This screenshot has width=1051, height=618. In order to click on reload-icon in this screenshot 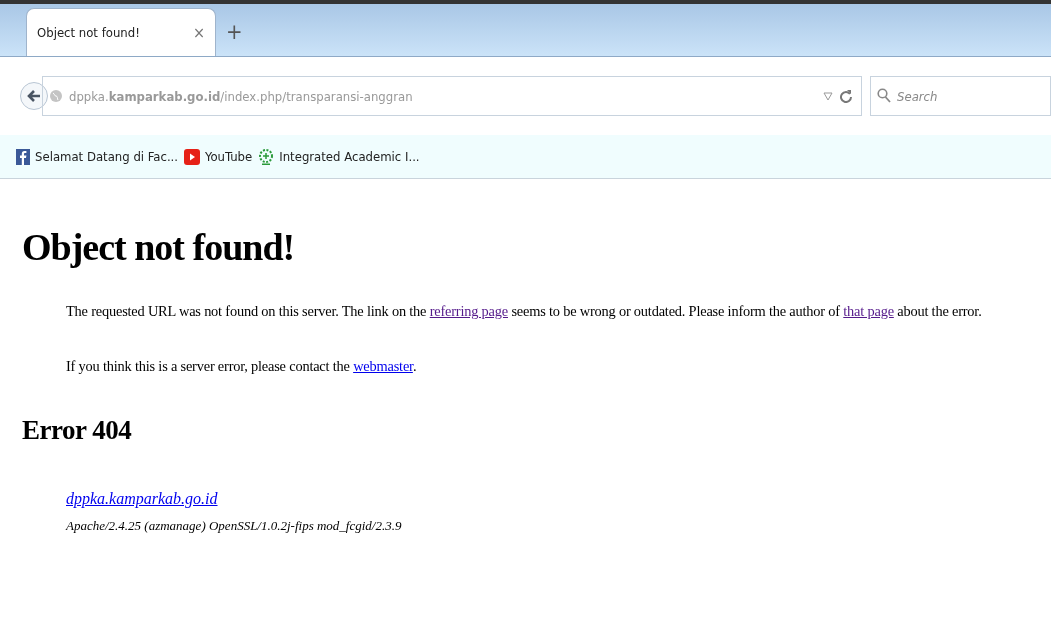, I will do `click(846, 96)`.